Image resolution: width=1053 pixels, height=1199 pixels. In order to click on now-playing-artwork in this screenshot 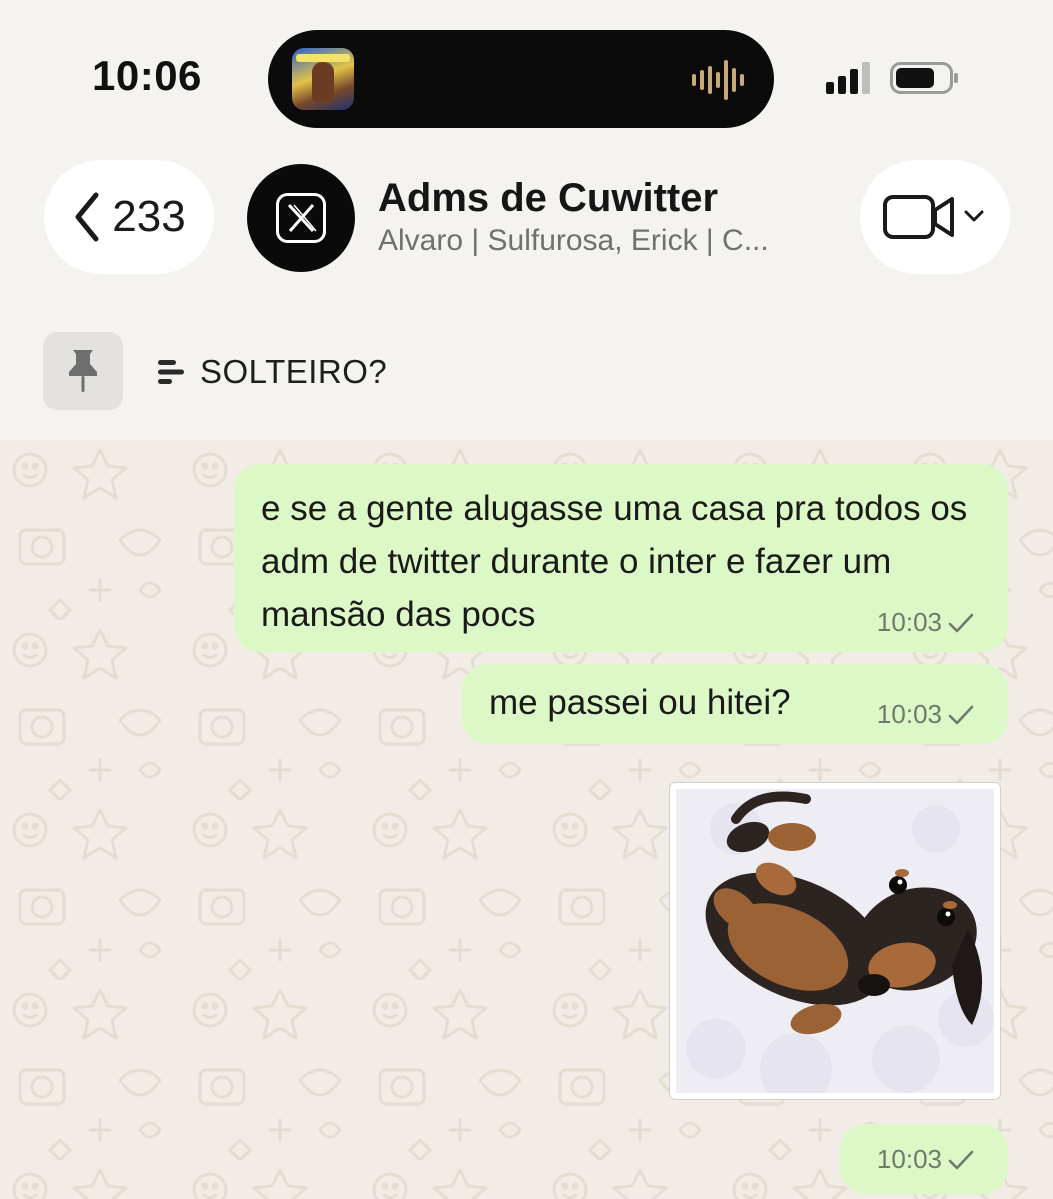, I will do `click(323, 79)`.